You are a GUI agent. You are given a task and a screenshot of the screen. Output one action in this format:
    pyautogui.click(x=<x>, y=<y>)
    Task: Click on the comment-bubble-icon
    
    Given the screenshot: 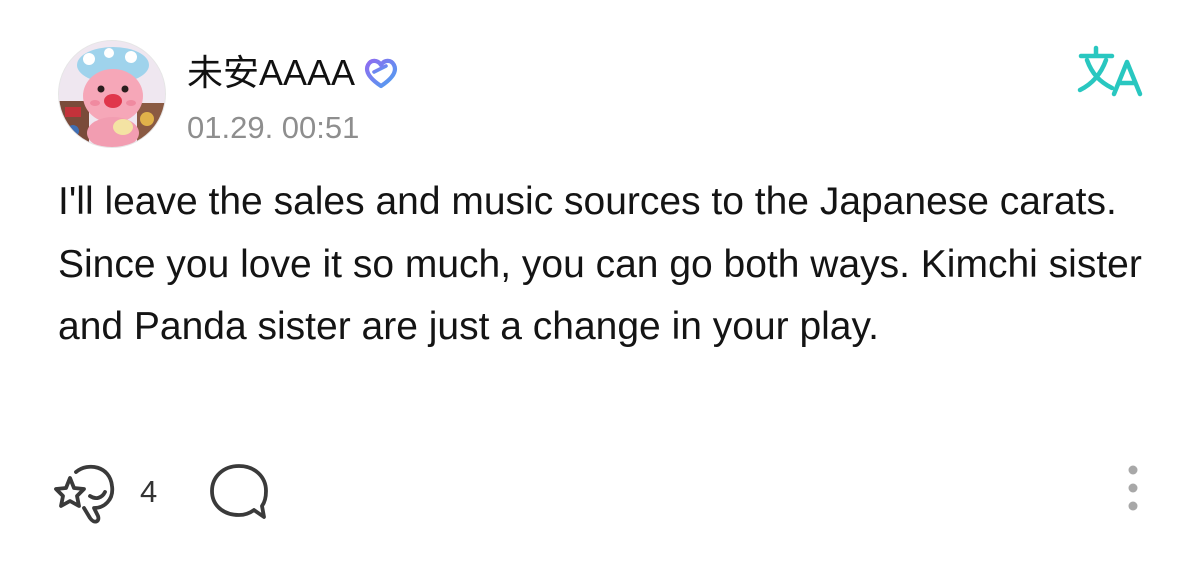 What is the action you would take?
    pyautogui.click(x=239, y=491)
    